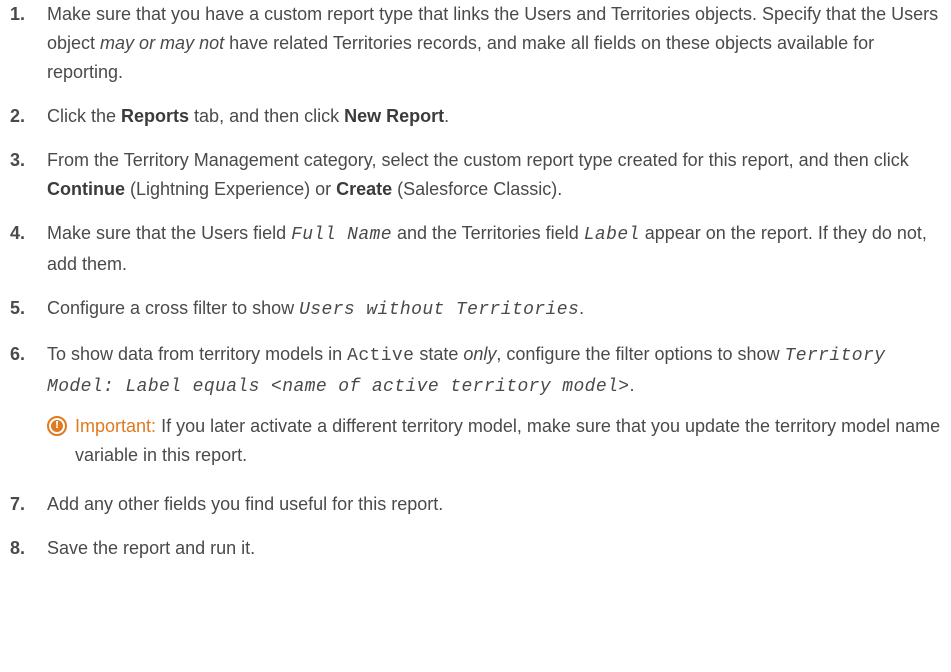  Describe the element at coordinates (341, 235) in the screenshot. I see `code-full-name: Full Name` at that location.